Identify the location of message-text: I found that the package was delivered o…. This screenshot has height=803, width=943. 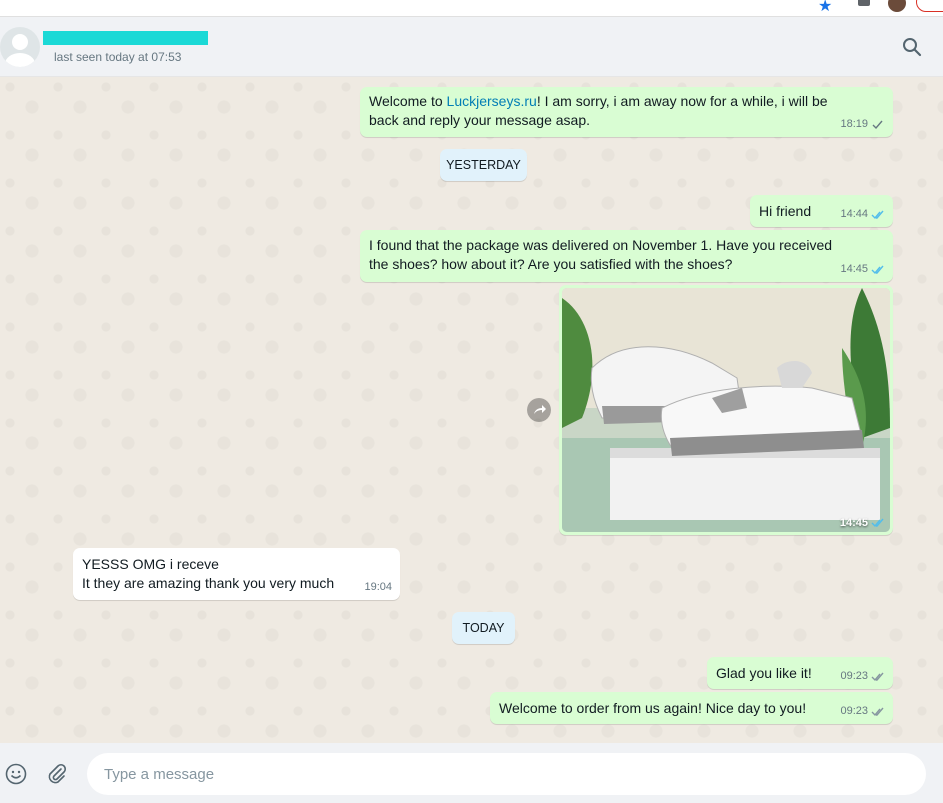
(601, 254).